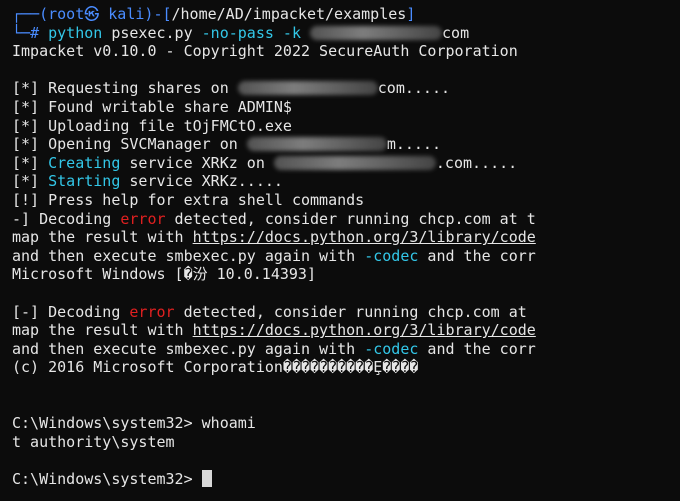 The image size is (680, 501). What do you see at coordinates (152, 106) in the screenshot?
I see `log-line: [*] Found writable share ADMIN$` at bounding box center [152, 106].